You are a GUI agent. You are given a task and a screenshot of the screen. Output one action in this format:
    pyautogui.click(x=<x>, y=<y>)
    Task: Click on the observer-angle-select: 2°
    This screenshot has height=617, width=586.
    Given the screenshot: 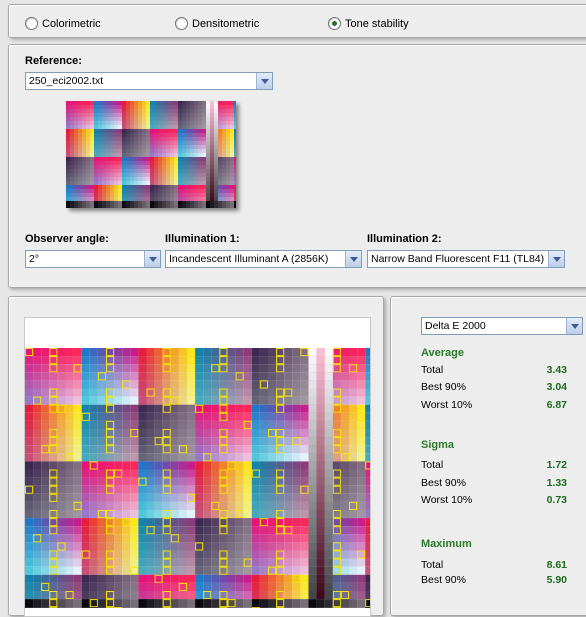 What is the action you would take?
    pyautogui.click(x=93, y=259)
    